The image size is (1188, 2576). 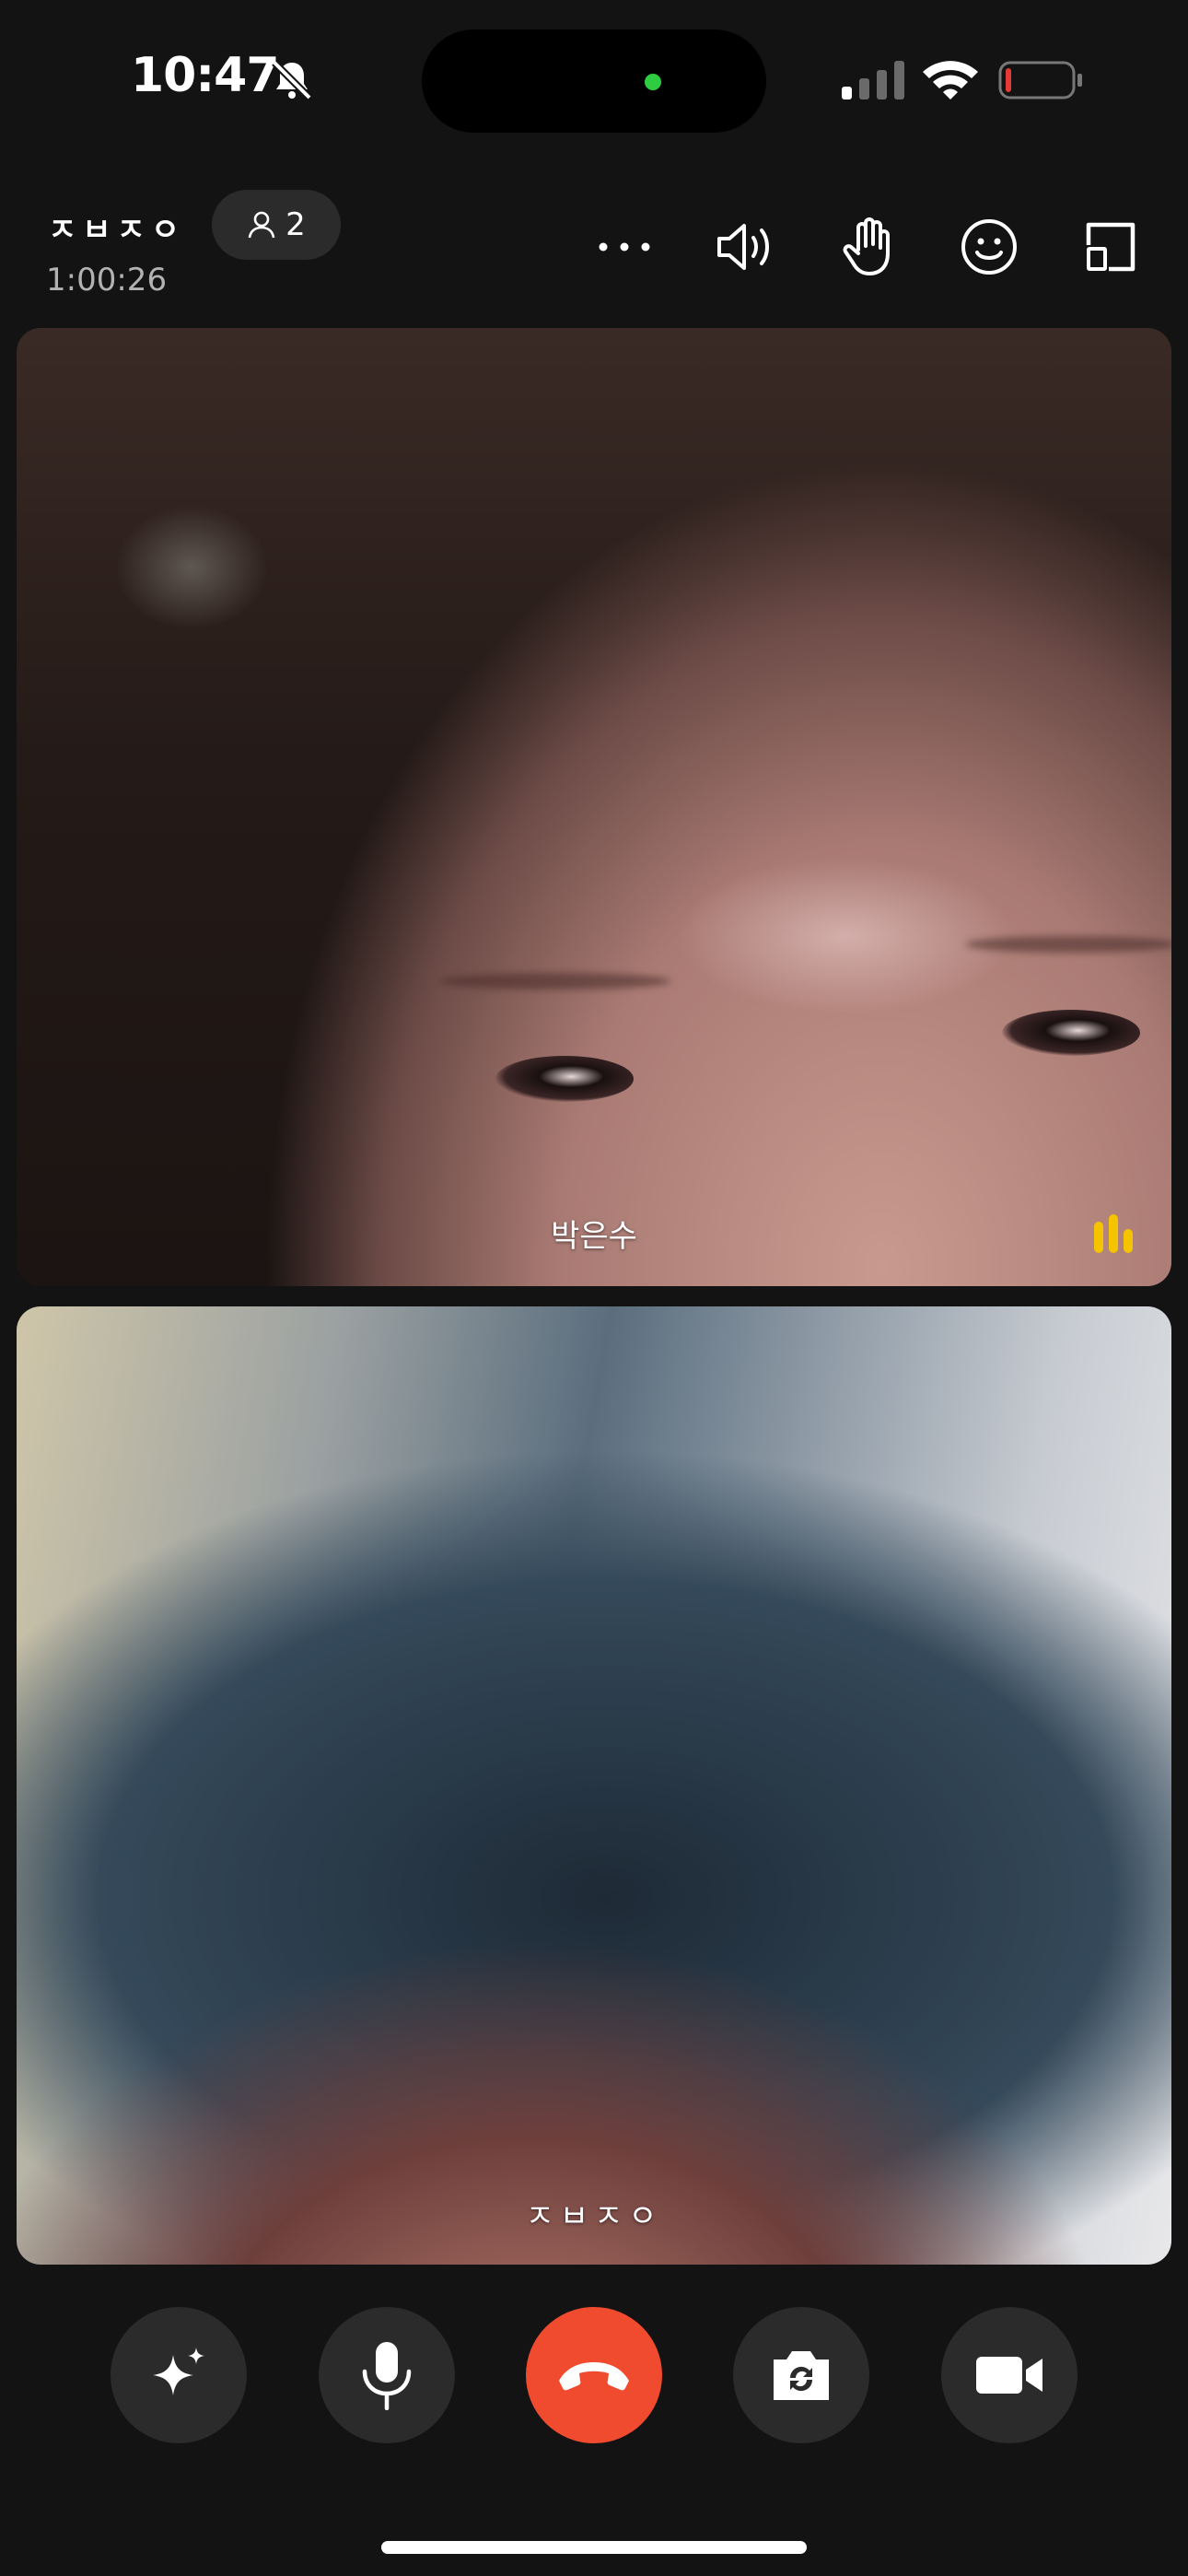 I want to click on more-options-icon, so click(x=624, y=247).